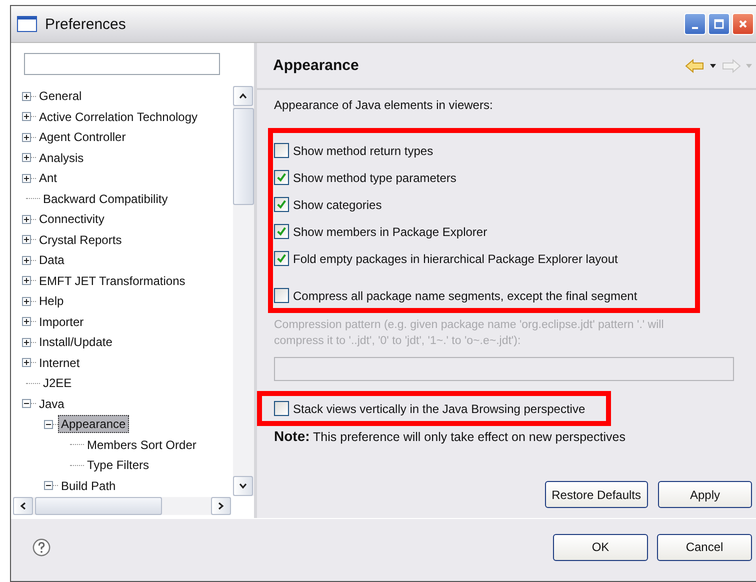 Image resolution: width=756 pixels, height=582 pixels. I want to click on checkbox-option: Show members in Package Explorer, so click(484, 231).